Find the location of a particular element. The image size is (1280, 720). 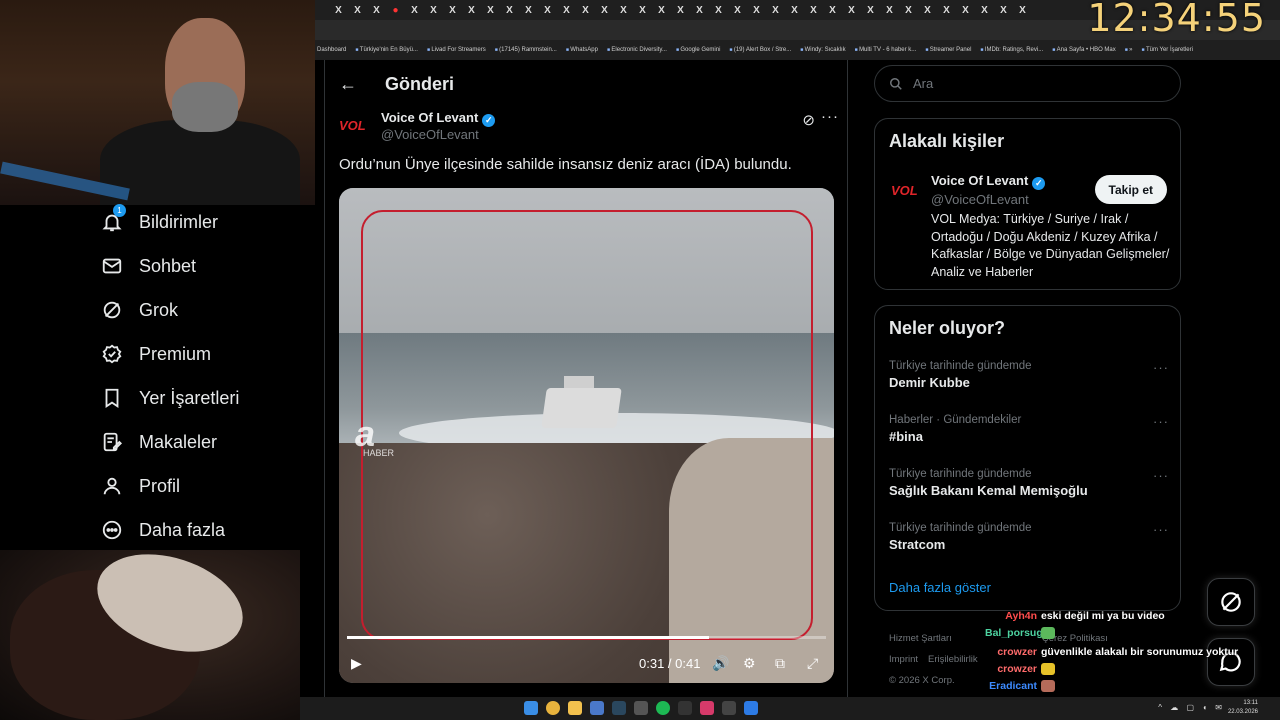

follow-button: Takip et is located at coordinates (1130, 189).